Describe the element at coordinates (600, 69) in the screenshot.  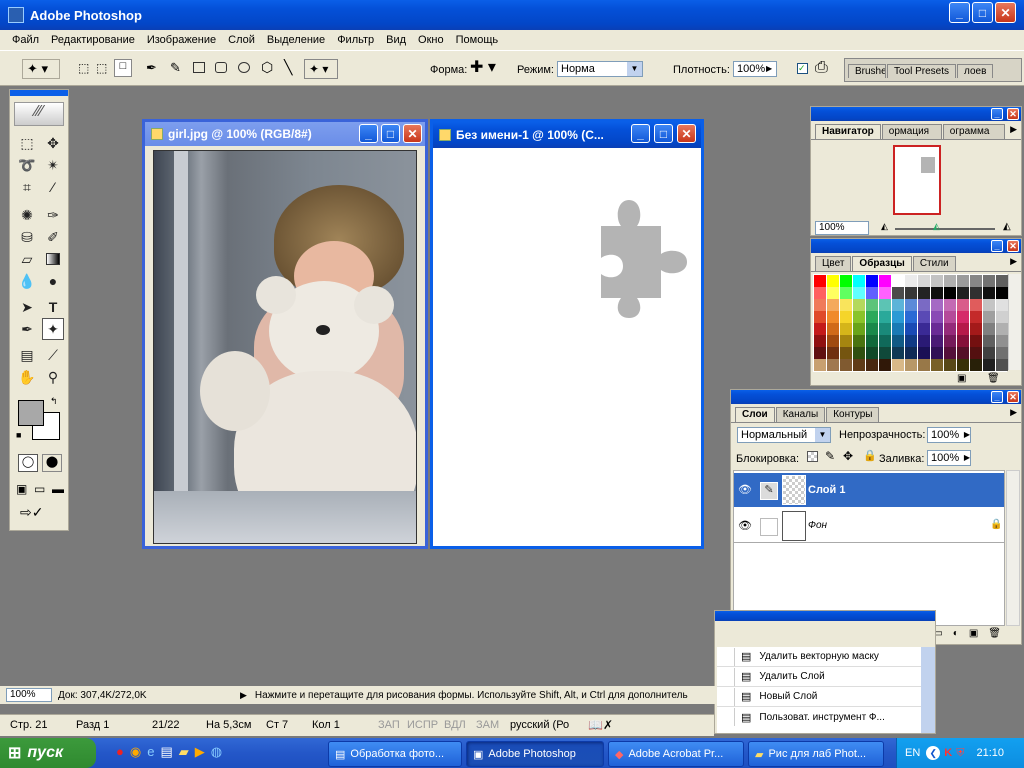
I see `mode-select: Норма ▼` at that location.